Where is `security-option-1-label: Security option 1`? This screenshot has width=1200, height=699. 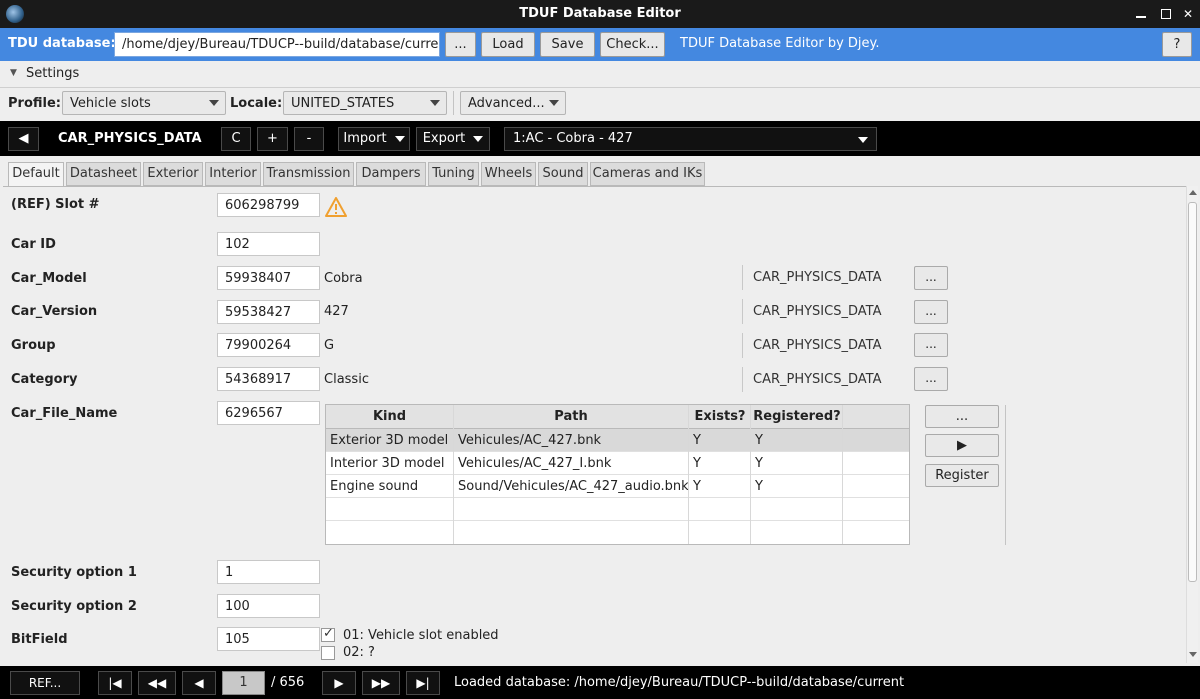
security-option-1-label: Security option 1 is located at coordinates (74, 572).